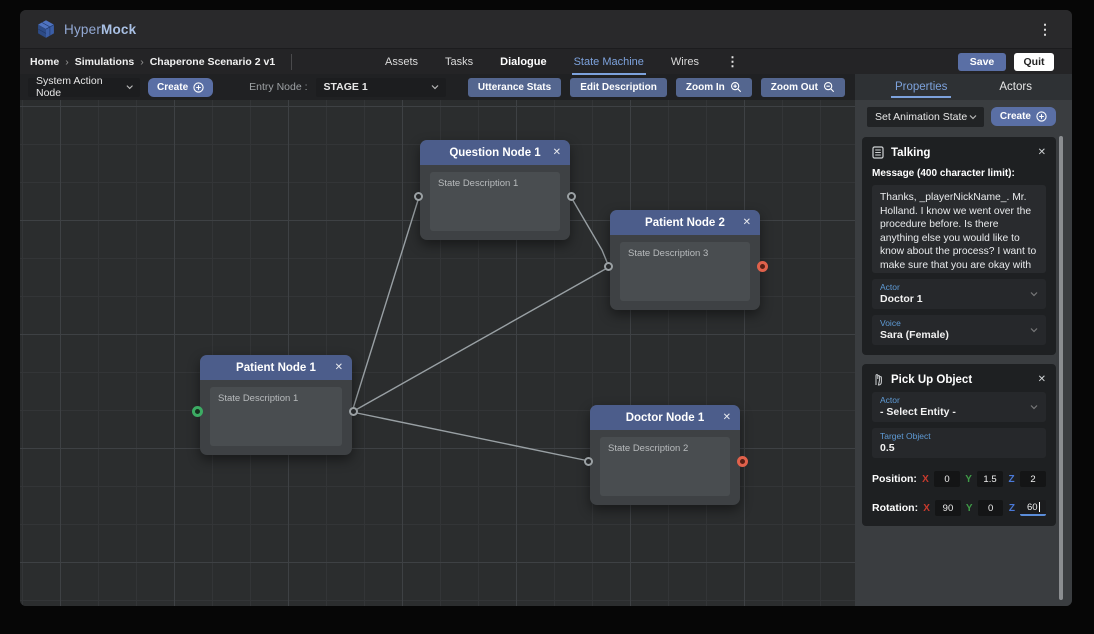 The width and height of the screenshot is (1094, 634). I want to click on rotation-z-input-focused: 60, so click(1033, 508).